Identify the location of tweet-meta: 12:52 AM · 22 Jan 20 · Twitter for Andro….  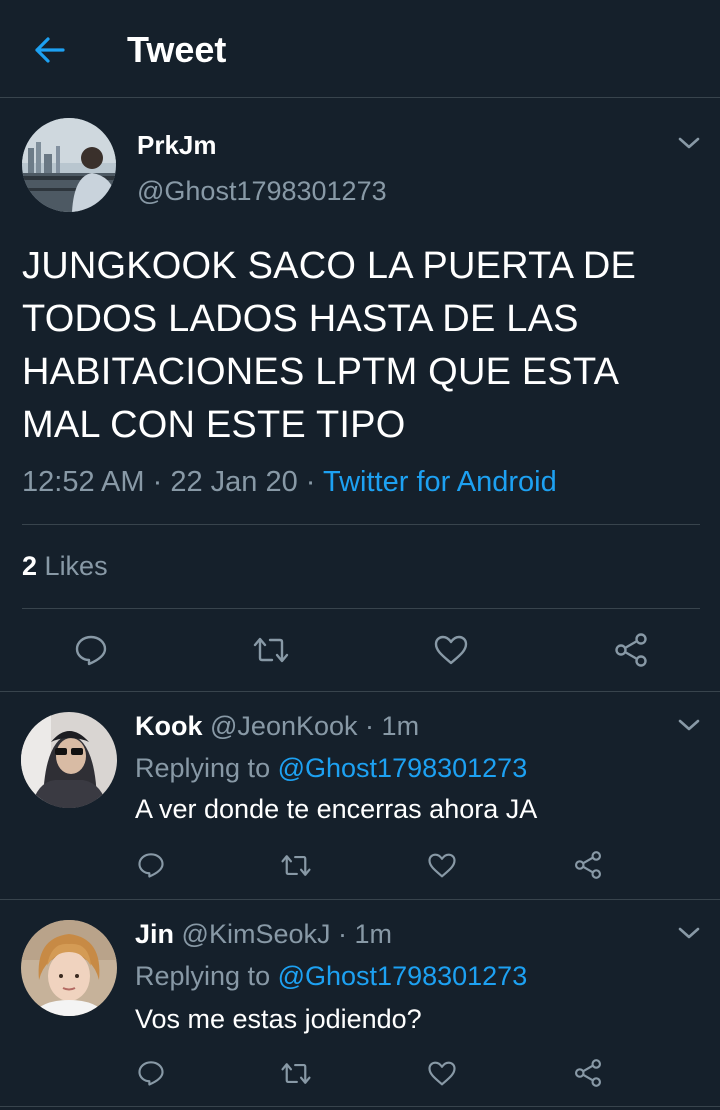
(289, 482).